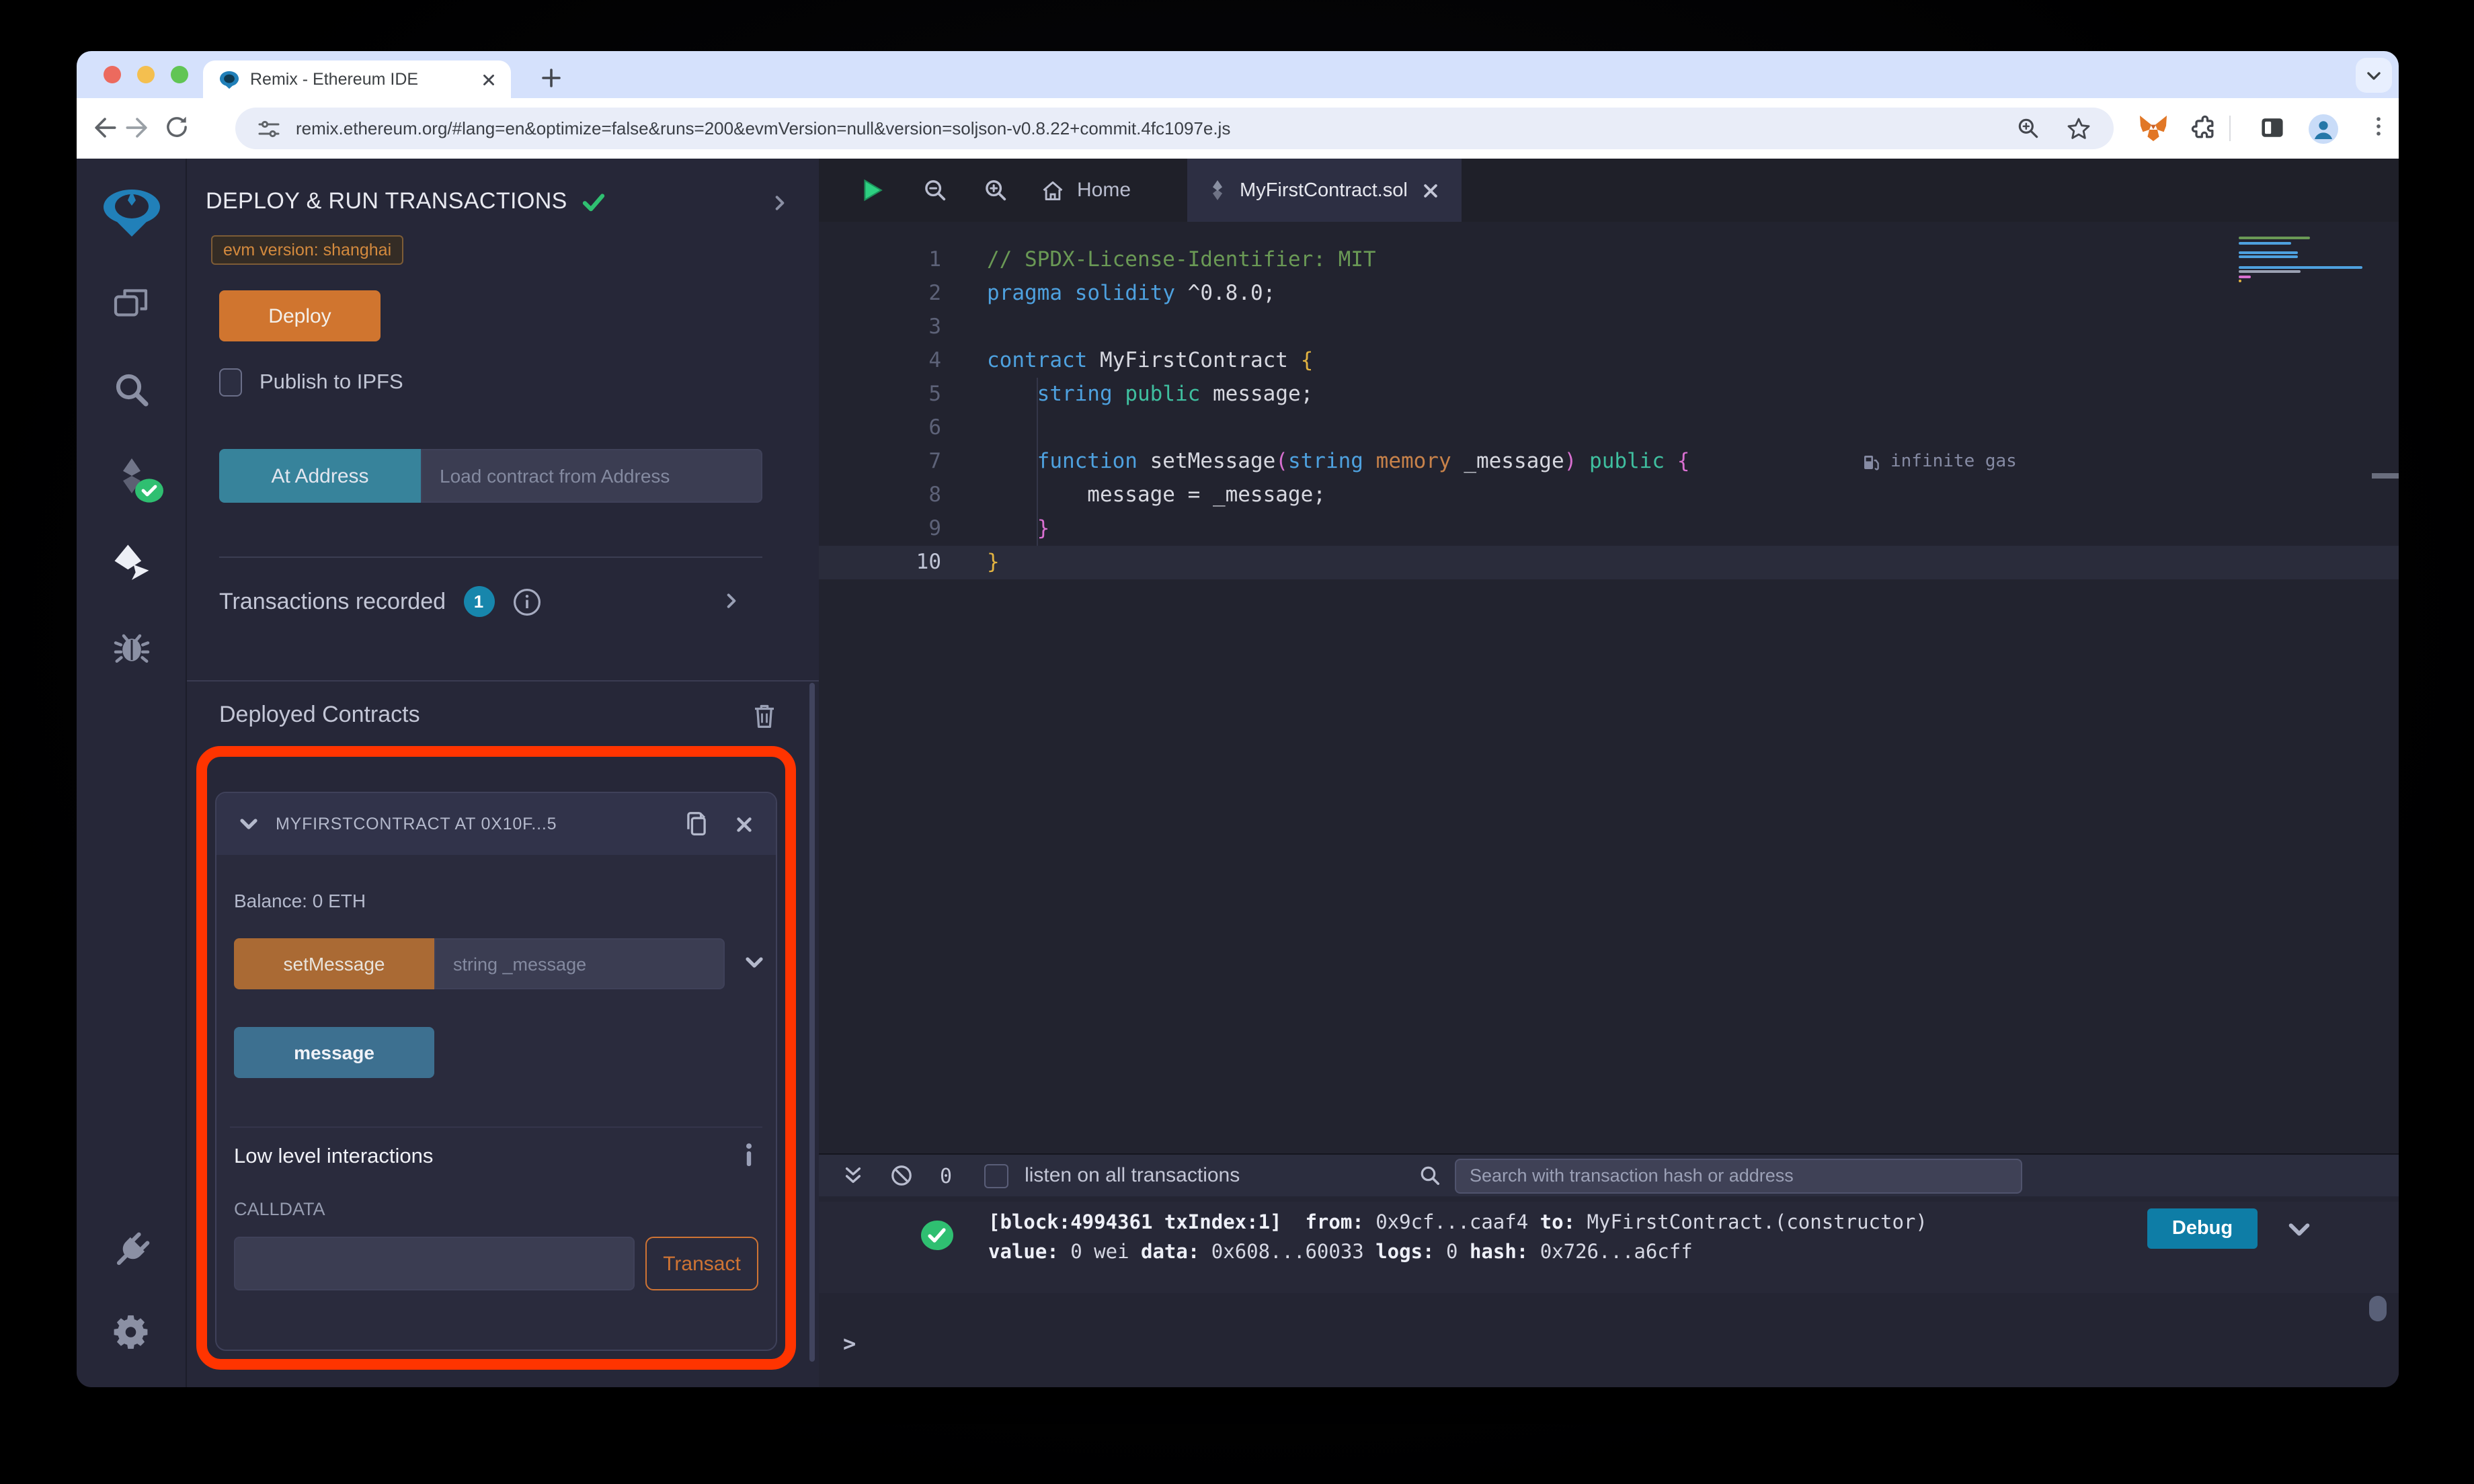 The image size is (2474, 1484). What do you see at coordinates (749, 1155) in the screenshot?
I see `low-level-info-icon` at bounding box center [749, 1155].